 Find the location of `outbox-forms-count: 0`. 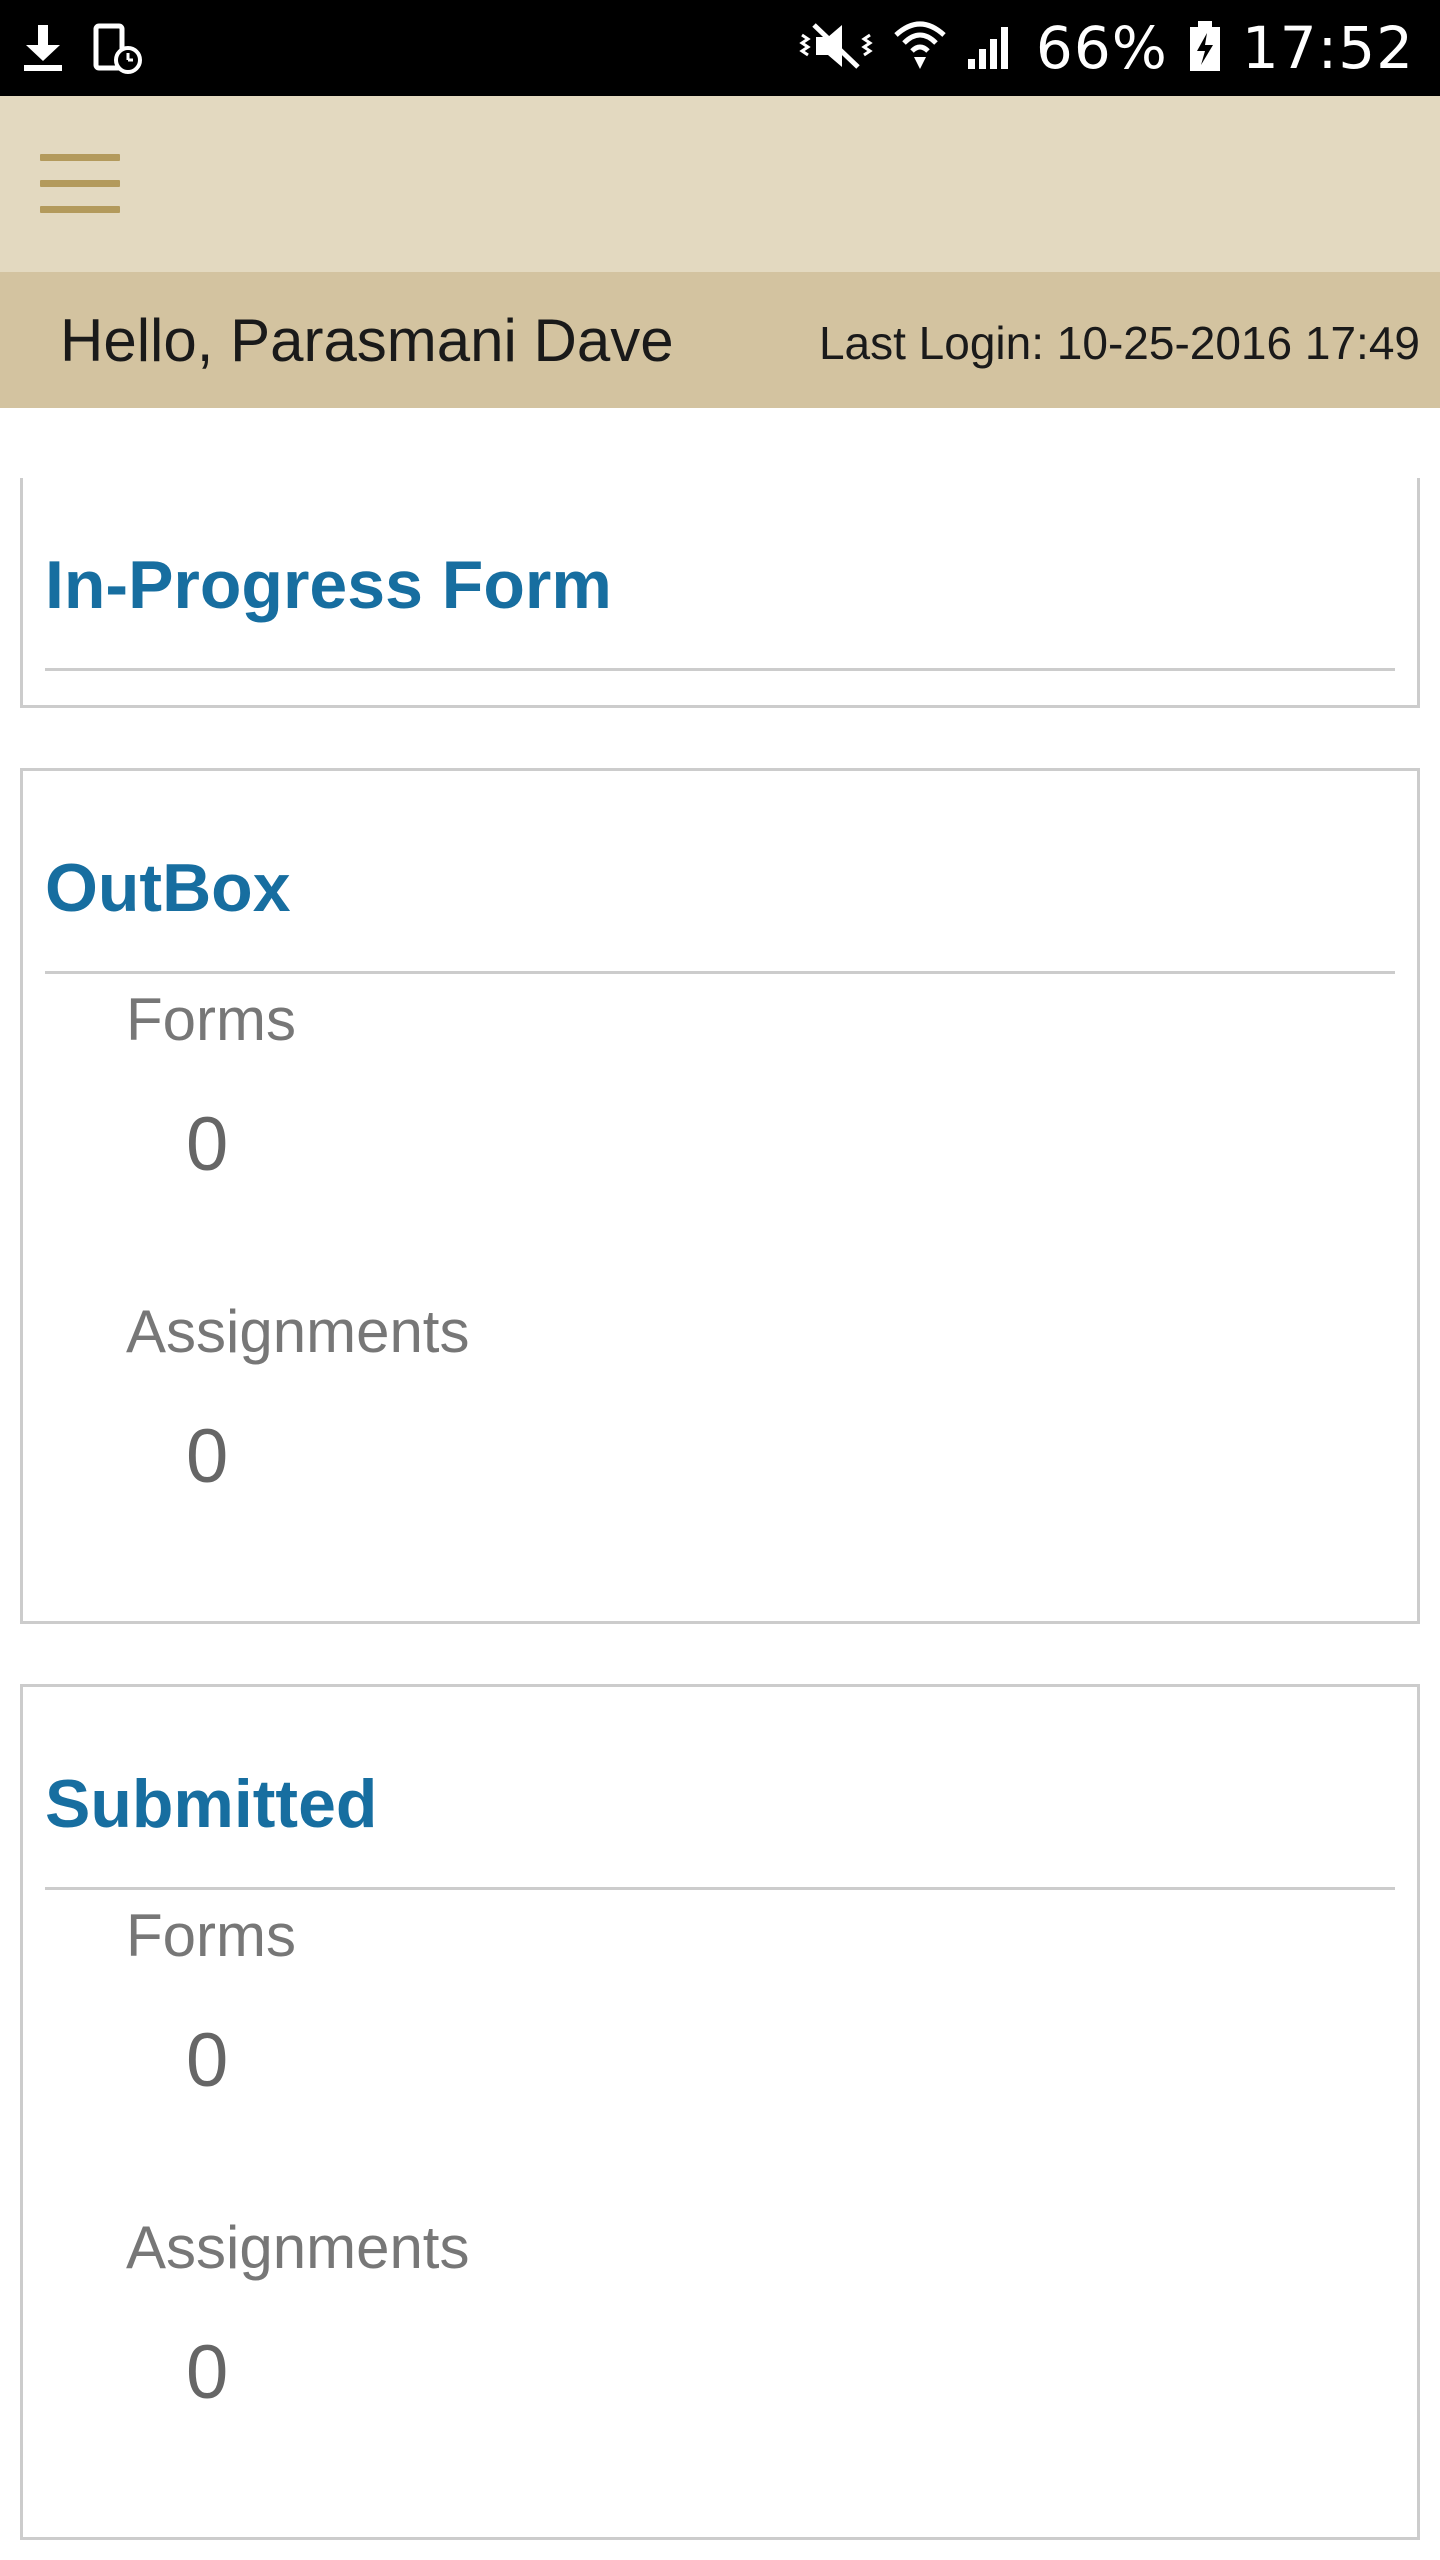

outbox-forms-count: 0 is located at coordinates (207, 1144).